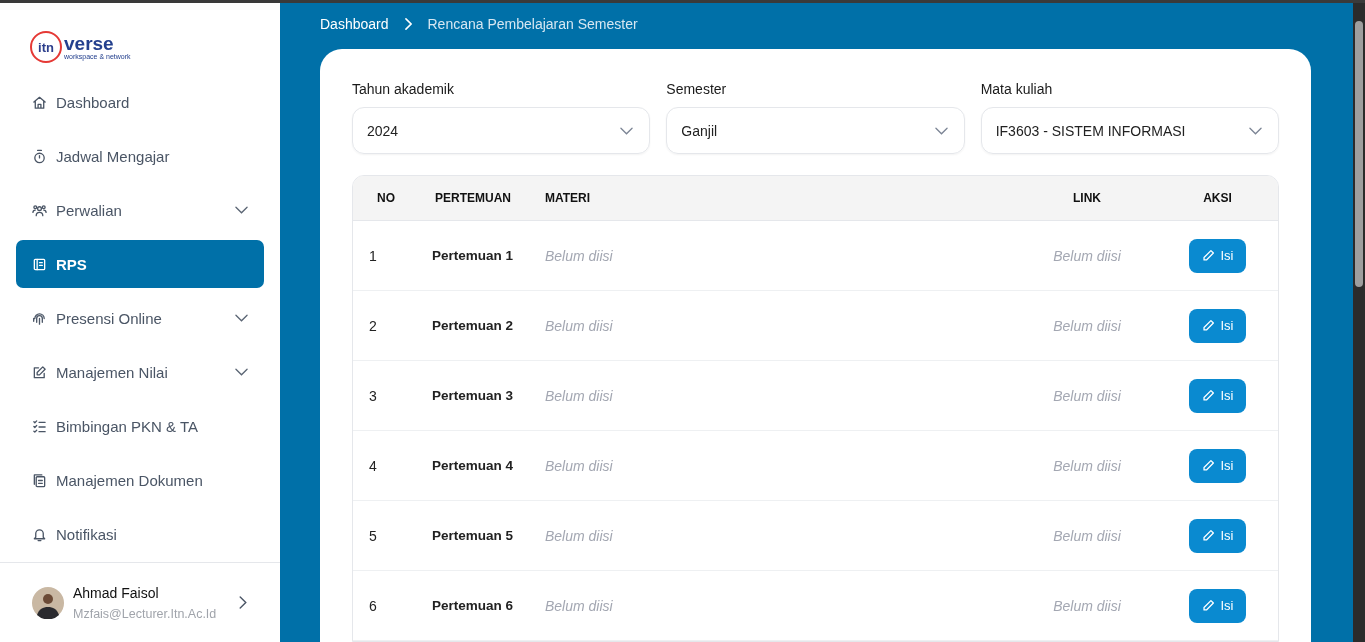  What do you see at coordinates (140, 480) in the screenshot?
I see `nav-item: Manajemen Dokumen` at bounding box center [140, 480].